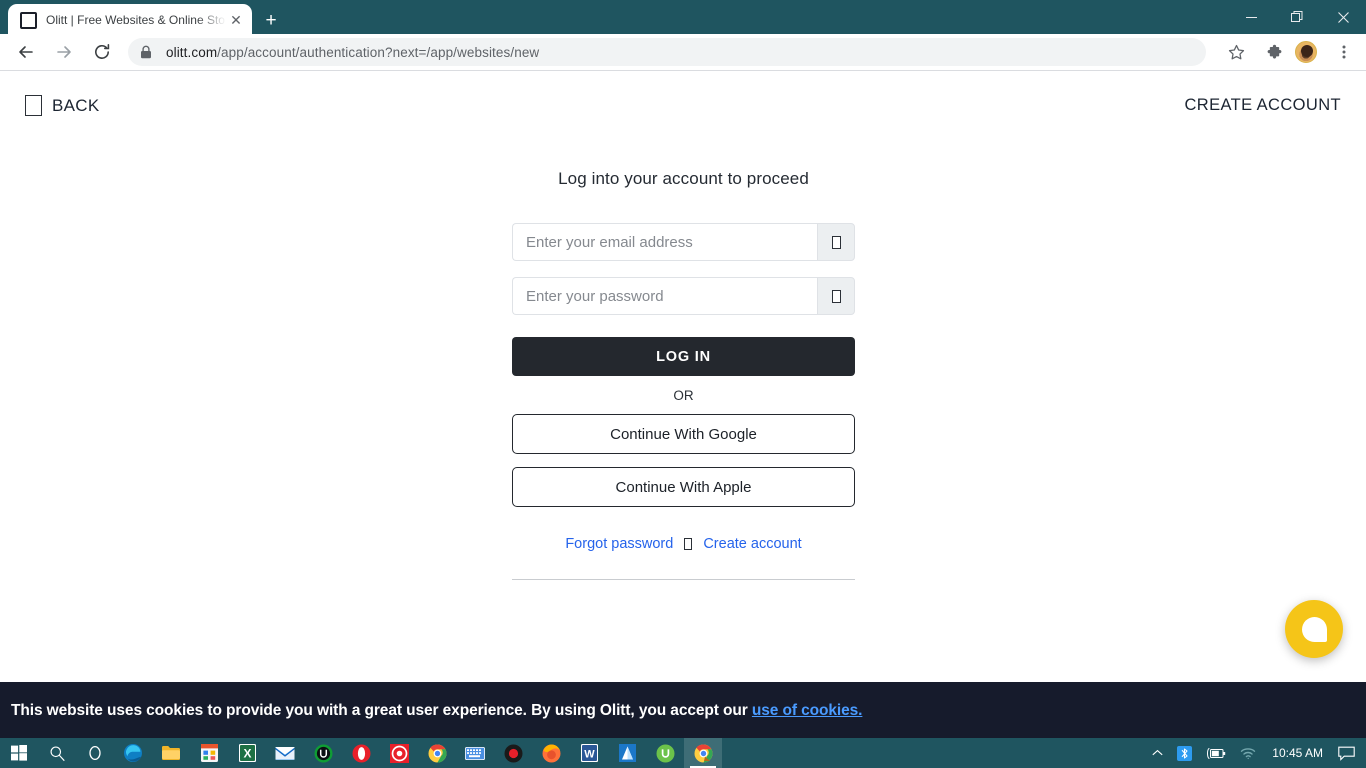 Image resolution: width=1366 pixels, height=768 pixels. I want to click on email-field-addon-button, so click(836, 242).